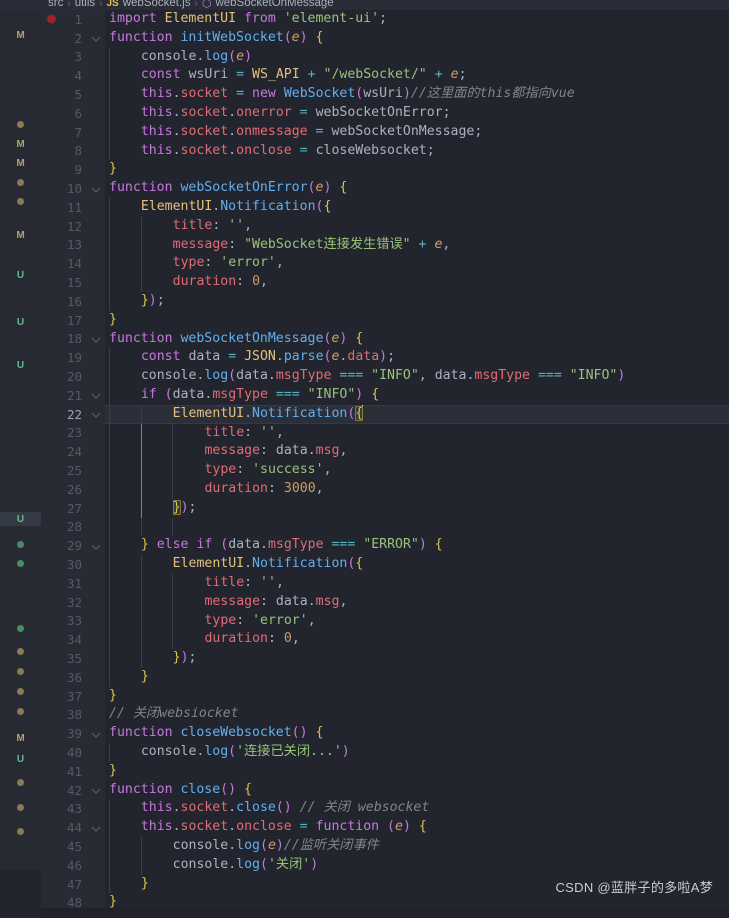  What do you see at coordinates (73, 433) in the screenshot?
I see `gutter-row: 23` at bounding box center [73, 433].